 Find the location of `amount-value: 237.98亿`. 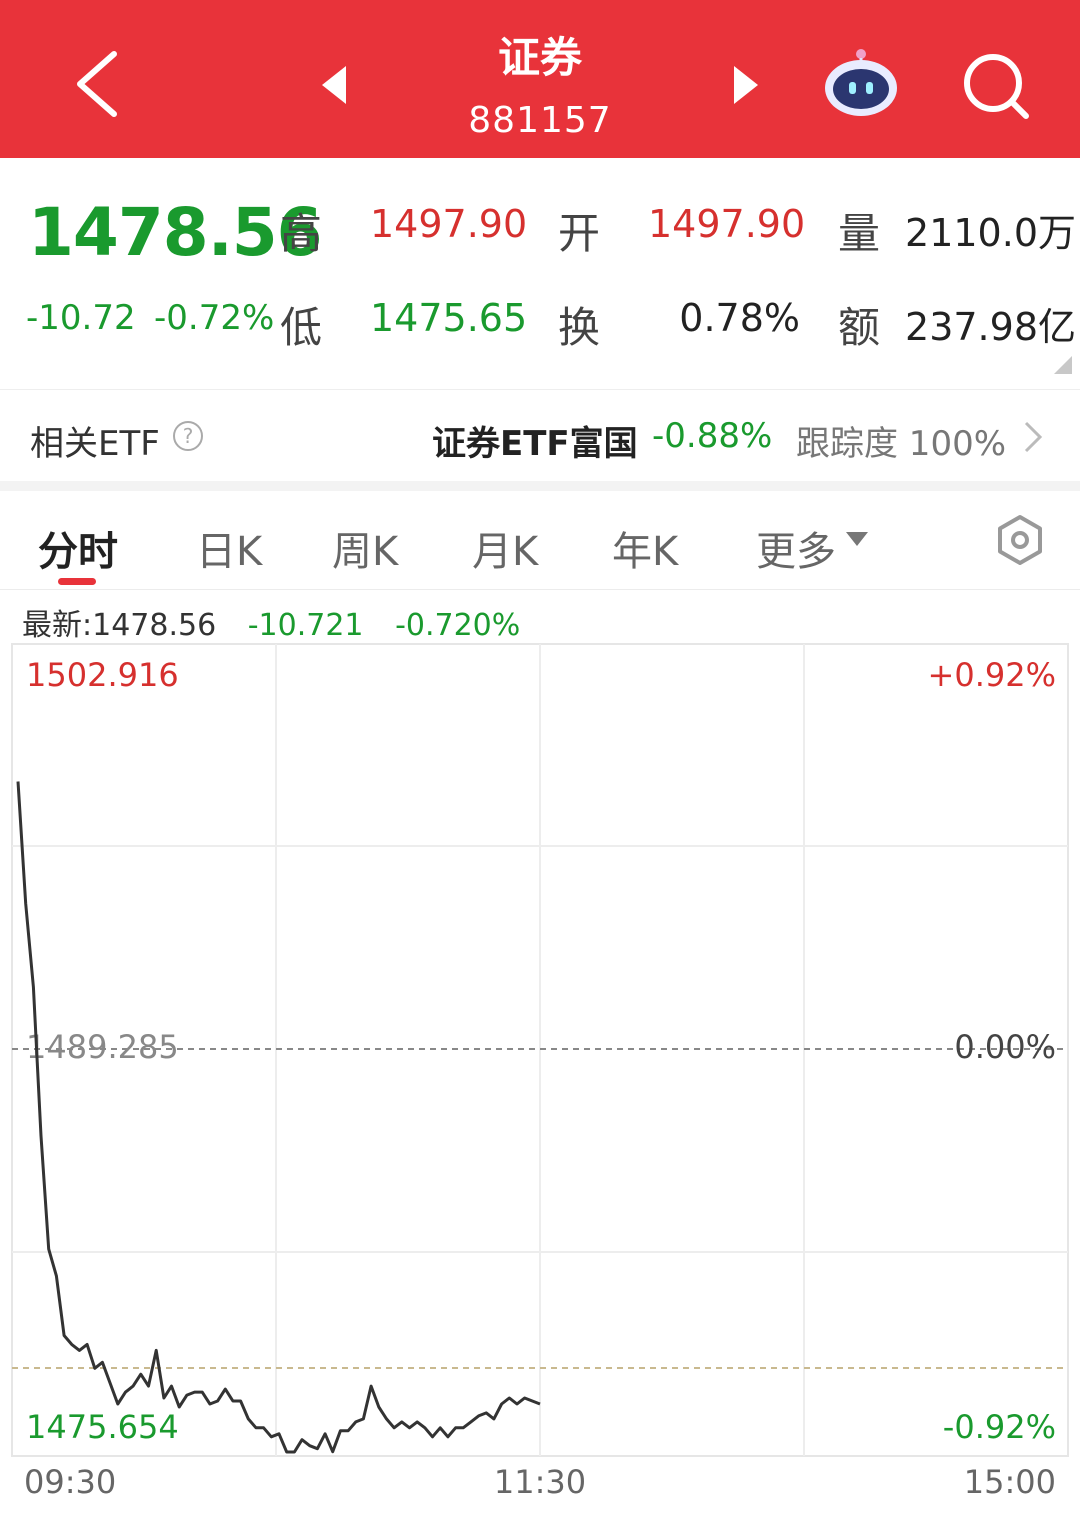

amount-value: 237.98亿 is located at coordinates (990, 327).